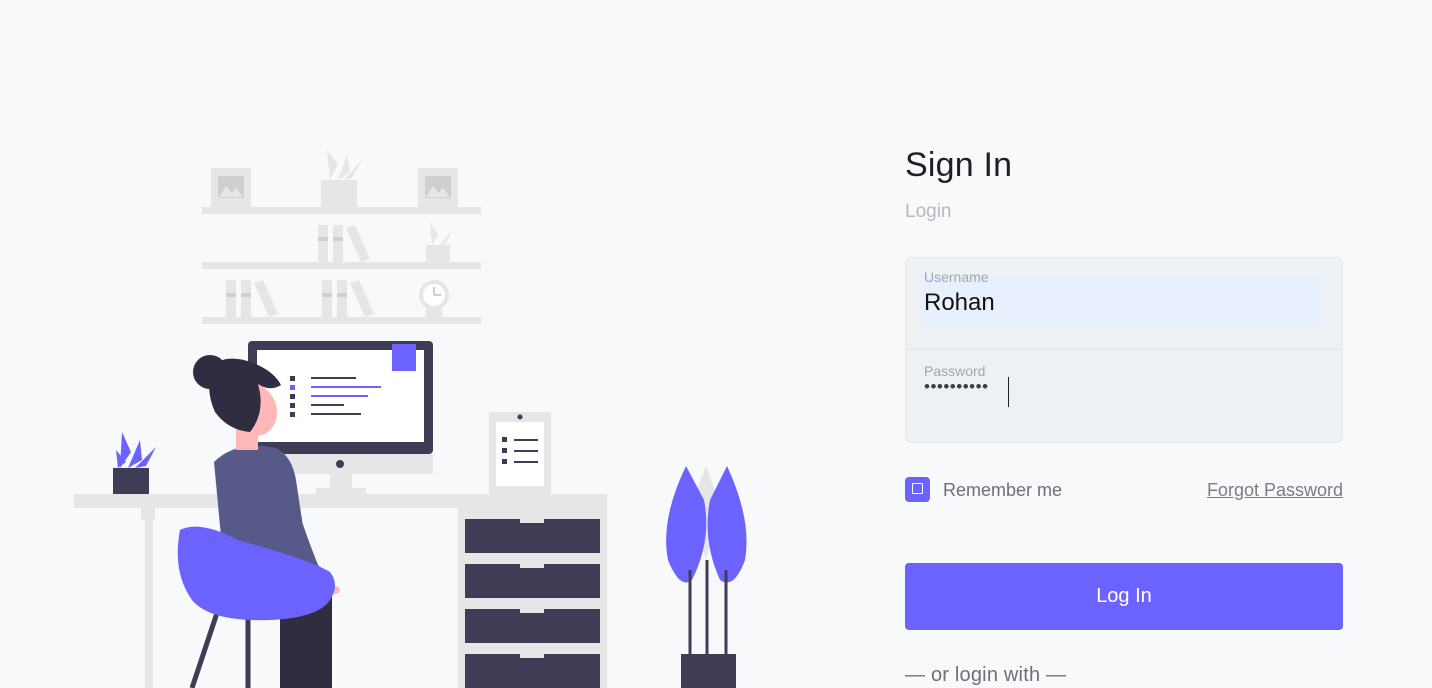  I want to click on remember-me-checkbox, so click(917, 489).